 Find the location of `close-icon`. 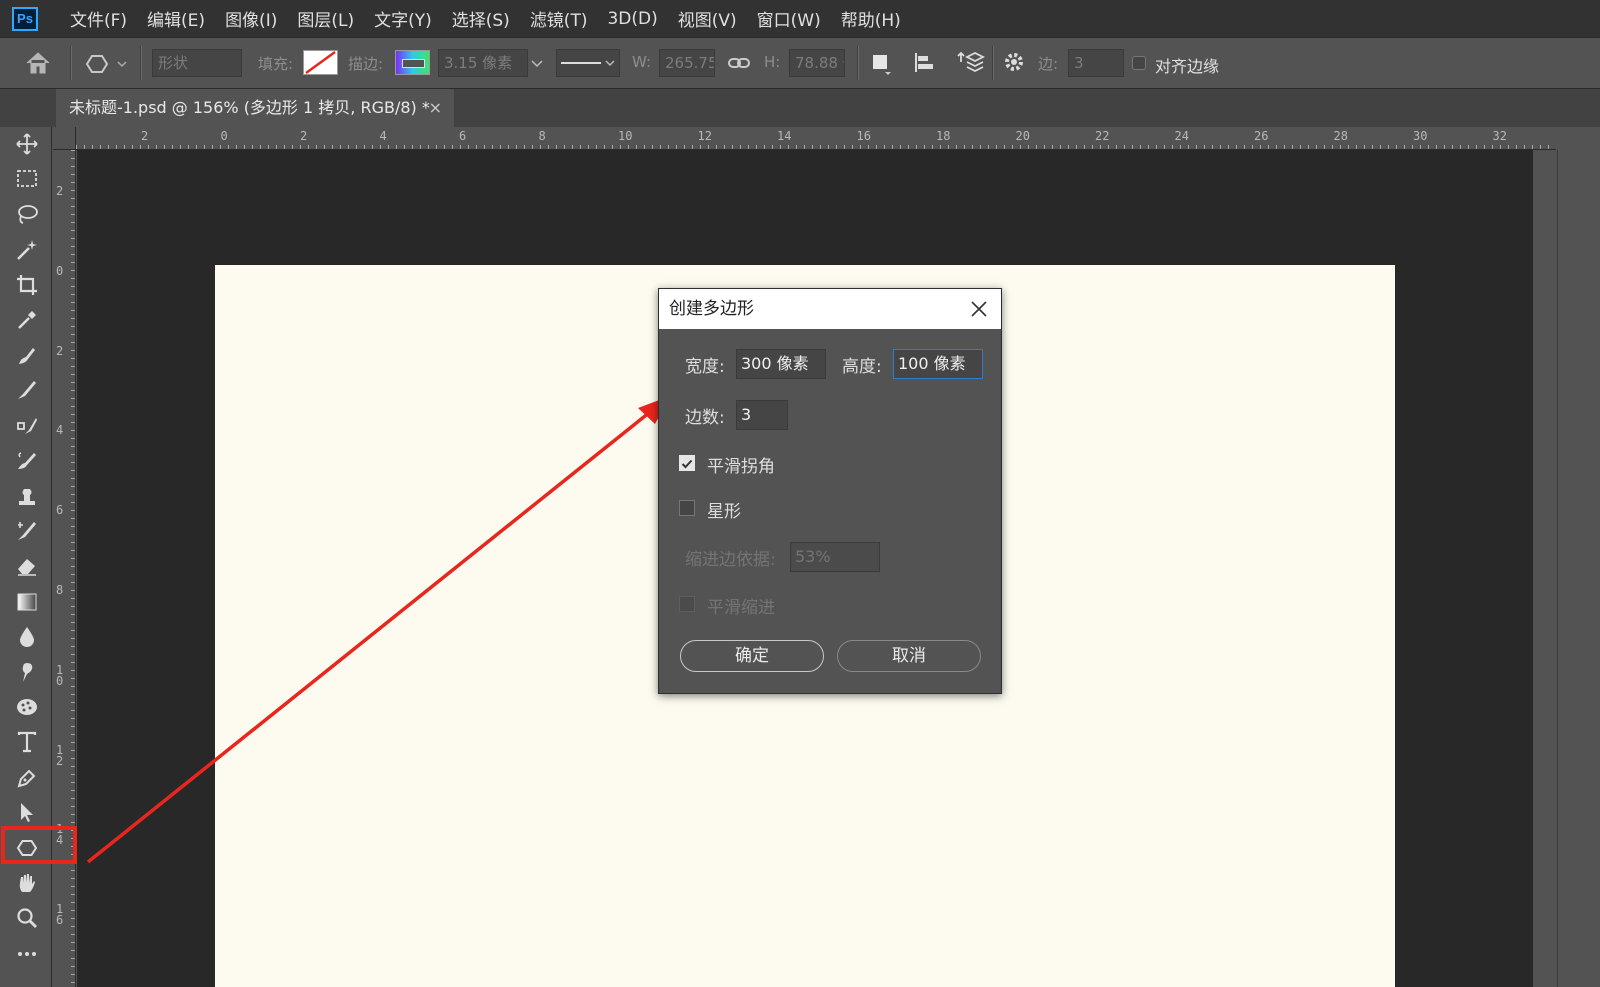

close-icon is located at coordinates (979, 309).